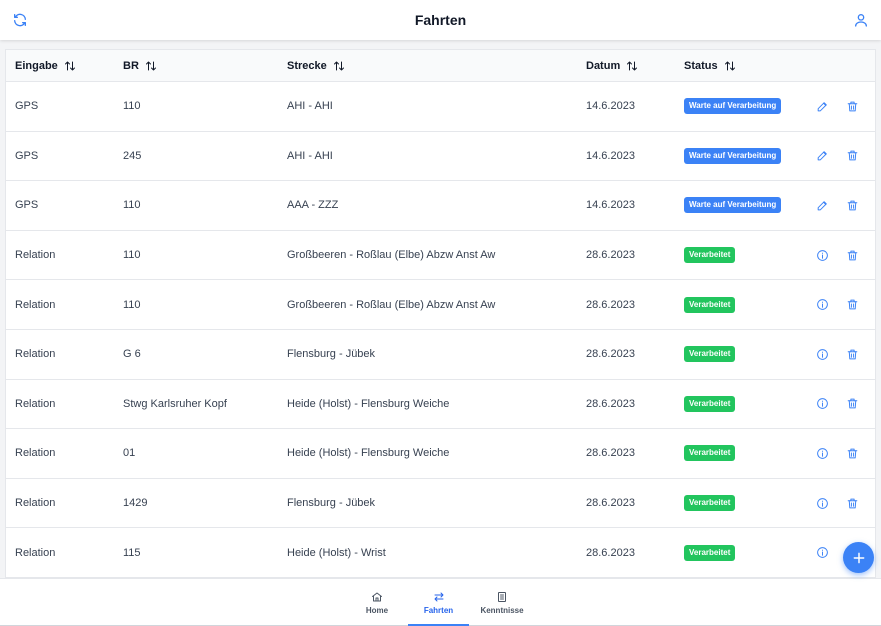  I want to click on cell-br: 01, so click(129, 453).